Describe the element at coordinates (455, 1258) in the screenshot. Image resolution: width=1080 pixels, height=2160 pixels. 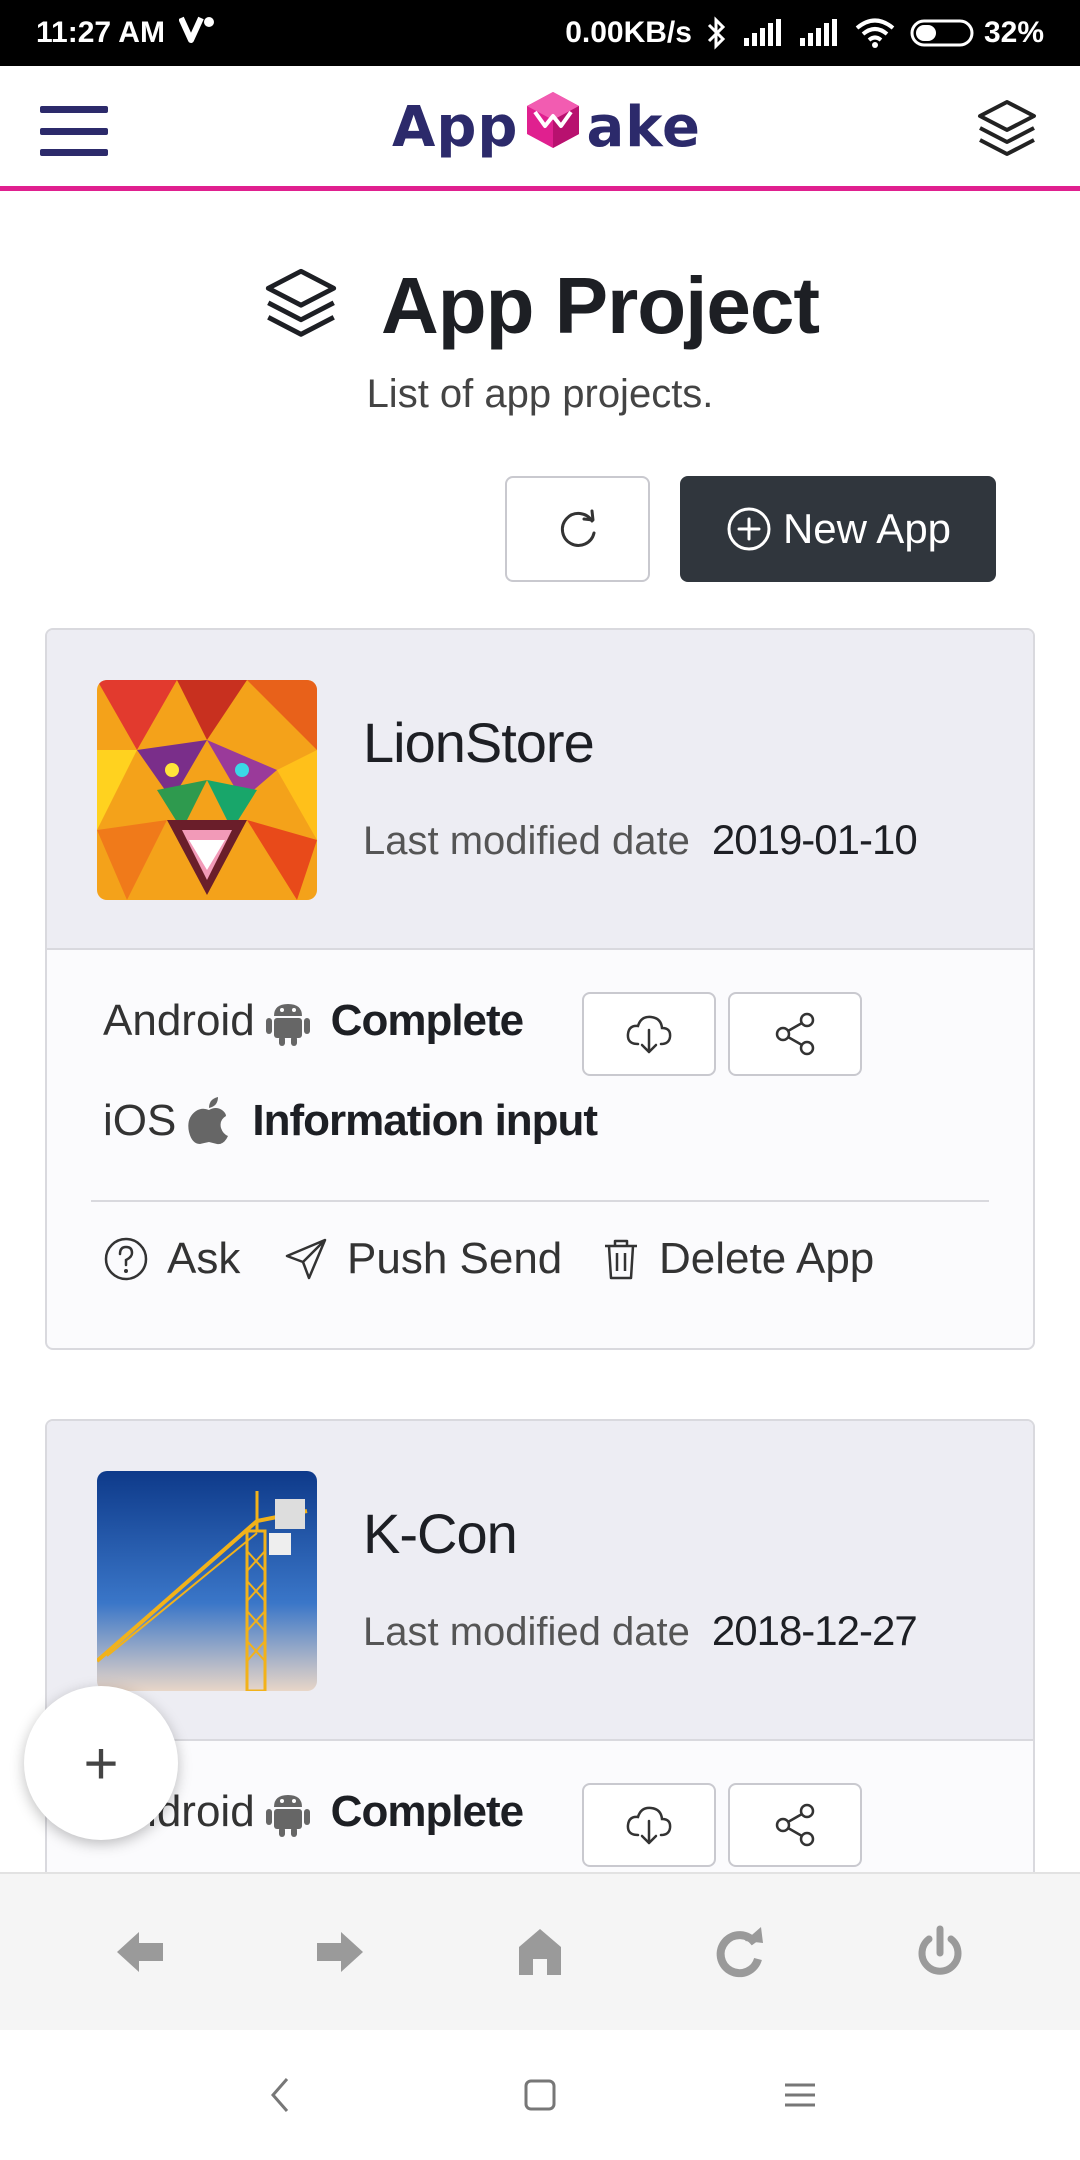
I see `action-label: Push Send` at that location.